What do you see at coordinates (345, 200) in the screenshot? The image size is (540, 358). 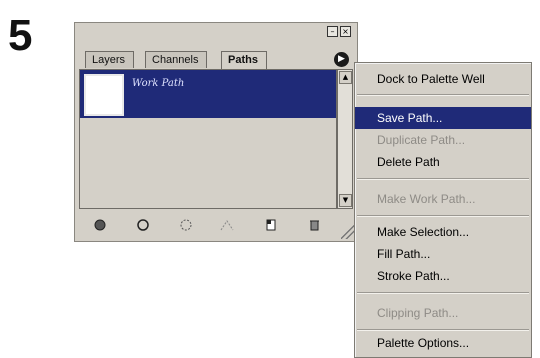 I see `scroll-down-icon: ▼` at bounding box center [345, 200].